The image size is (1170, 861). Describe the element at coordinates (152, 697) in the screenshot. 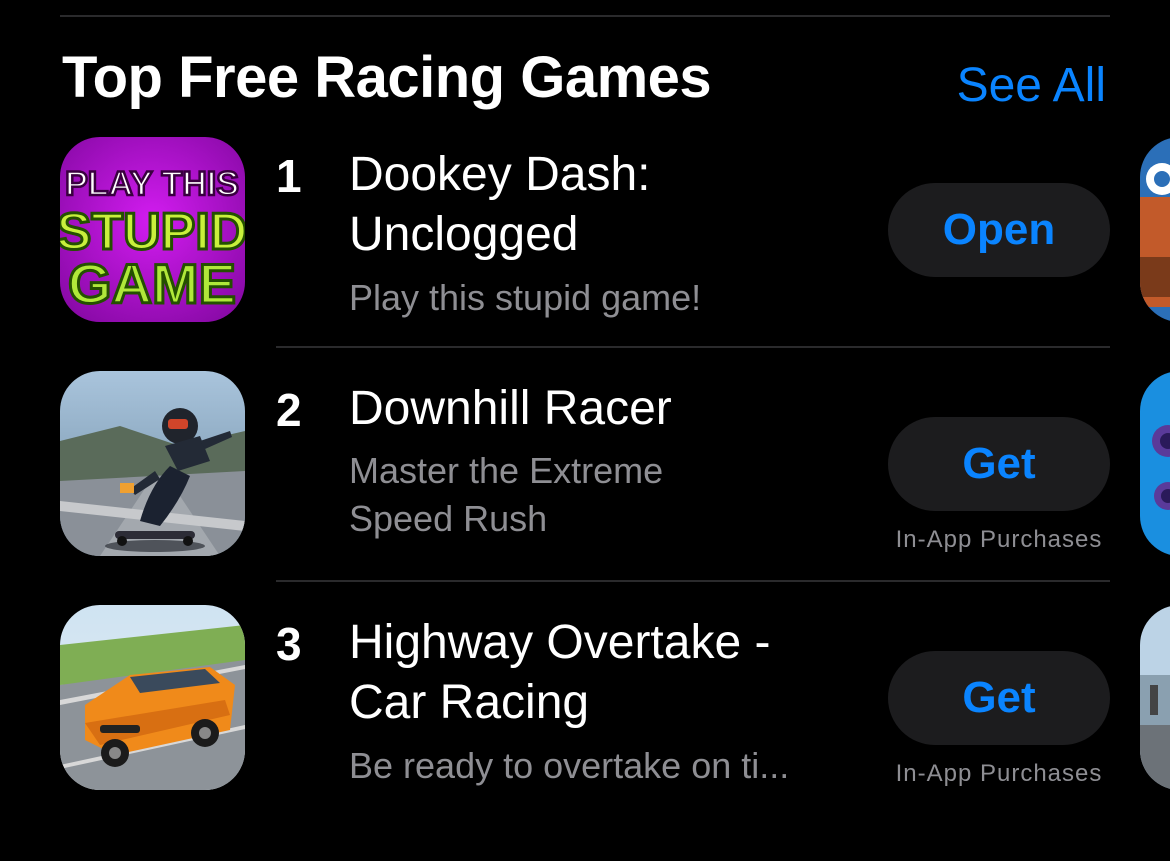

I see `highway-overtake-app-icon` at that location.